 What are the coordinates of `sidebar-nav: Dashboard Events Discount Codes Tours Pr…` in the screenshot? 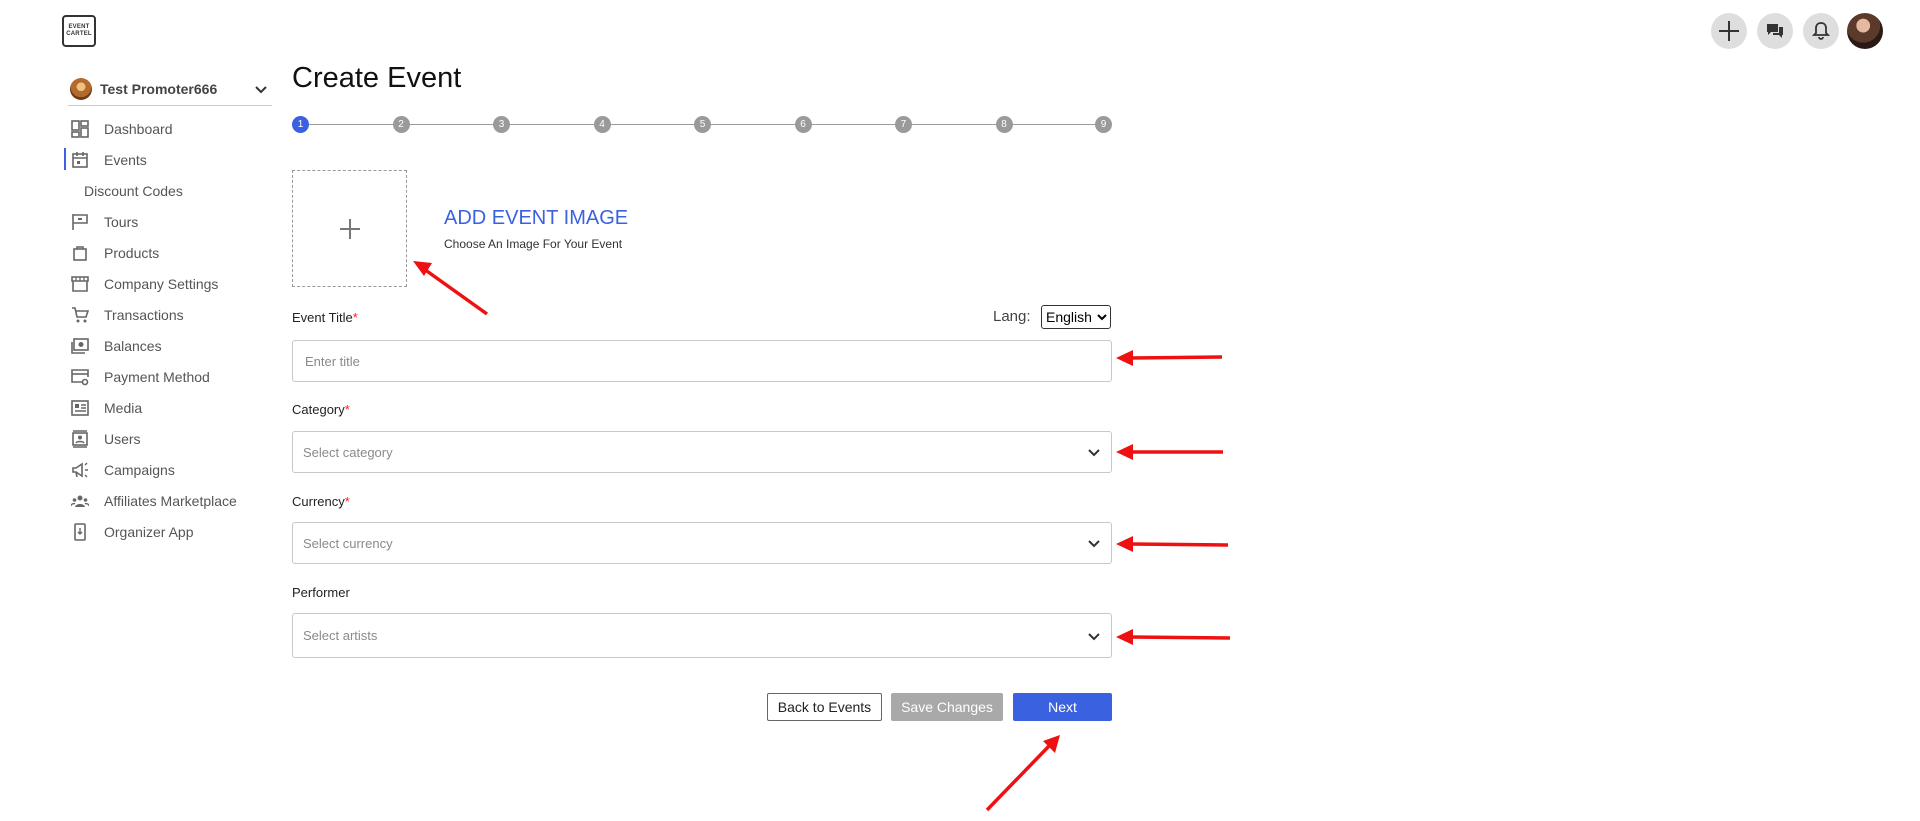 It's located at (169, 330).